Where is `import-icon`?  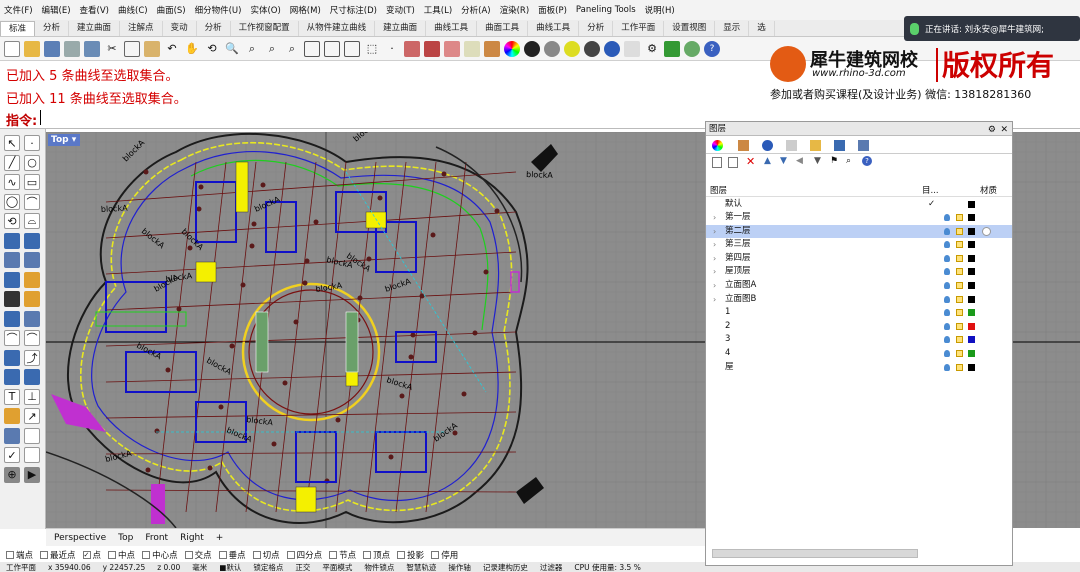
import-icon is located at coordinates (92, 48).